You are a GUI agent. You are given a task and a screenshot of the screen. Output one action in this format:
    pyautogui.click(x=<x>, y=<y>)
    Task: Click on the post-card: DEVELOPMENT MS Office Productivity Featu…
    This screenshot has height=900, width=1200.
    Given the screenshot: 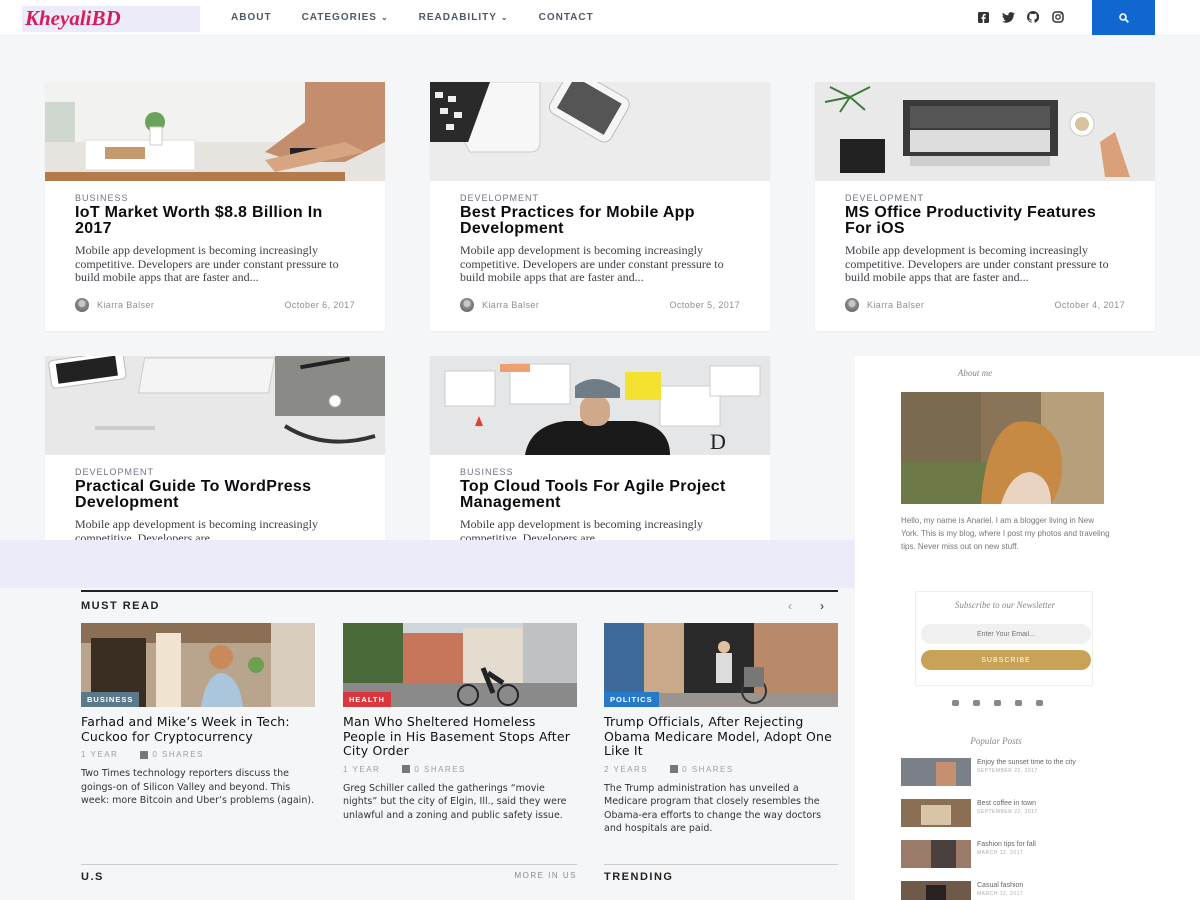 What is the action you would take?
    pyautogui.click(x=985, y=206)
    